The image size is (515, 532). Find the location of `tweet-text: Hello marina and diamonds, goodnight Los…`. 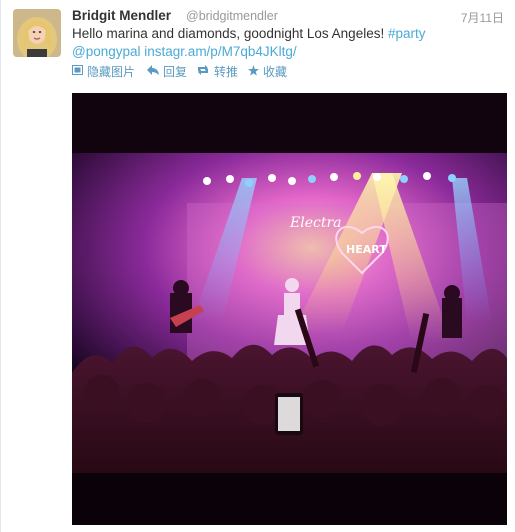

tweet-text: Hello marina and diamonds, goodnight Los… is located at coordinates (230, 33).